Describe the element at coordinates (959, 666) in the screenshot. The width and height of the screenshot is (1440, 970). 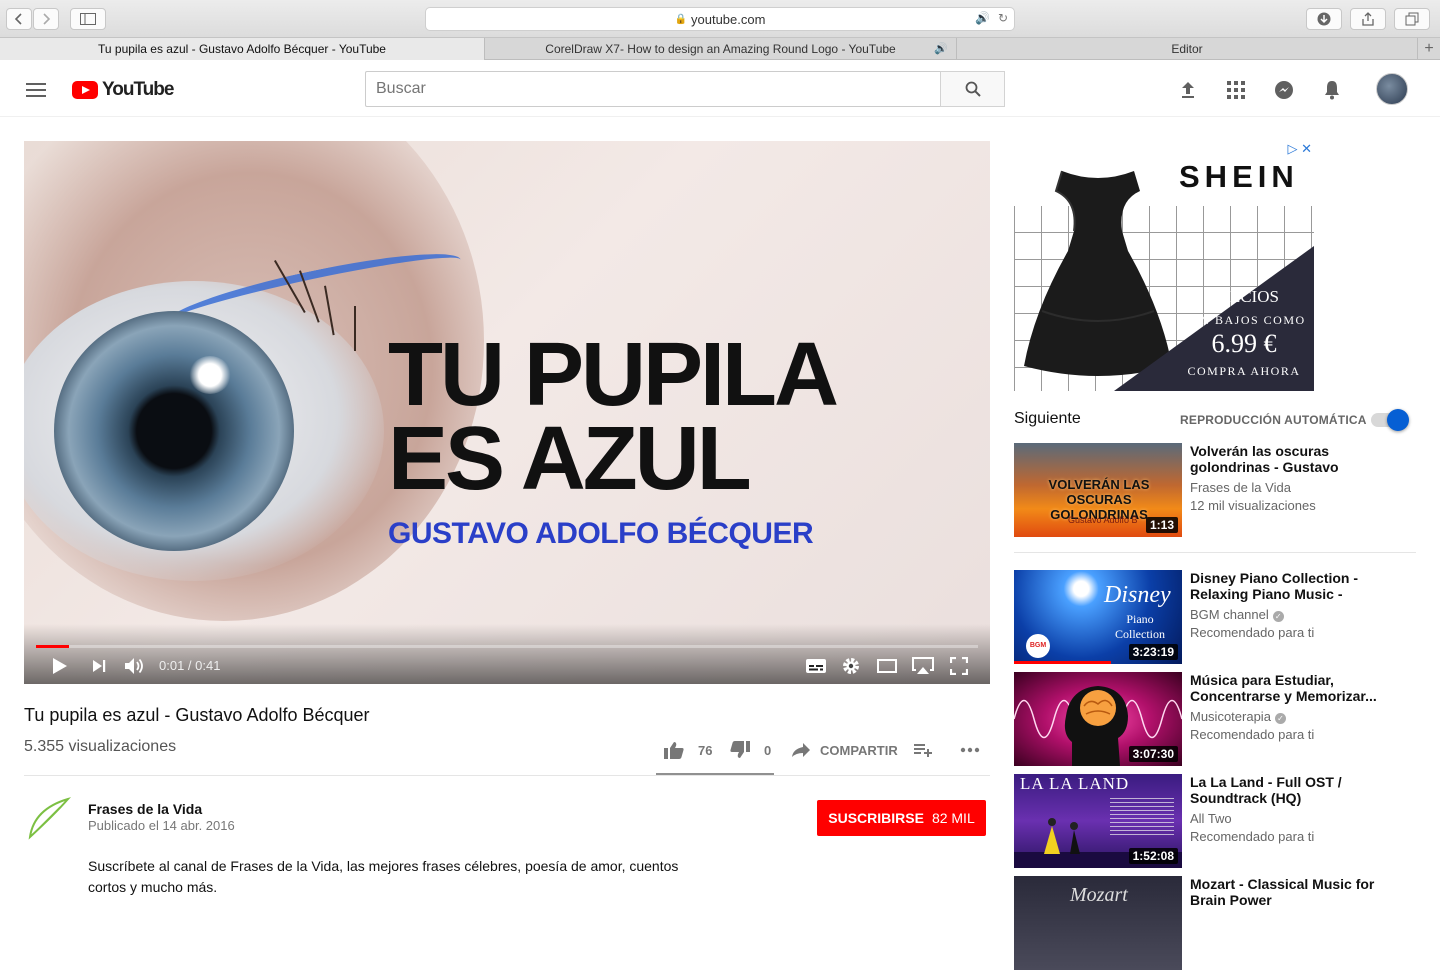
I see `fullscreen-button` at that location.